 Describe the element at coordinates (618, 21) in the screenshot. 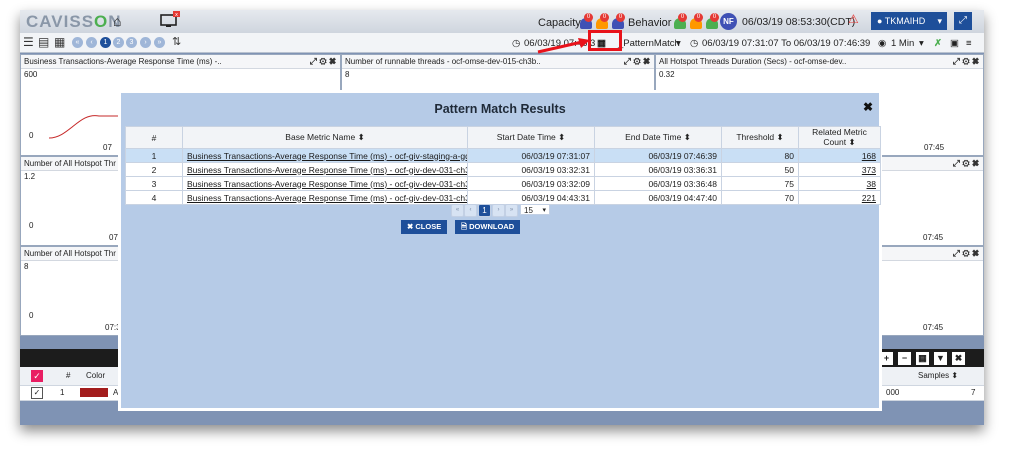

I see `capacity-alert-minor-icon: 0` at that location.